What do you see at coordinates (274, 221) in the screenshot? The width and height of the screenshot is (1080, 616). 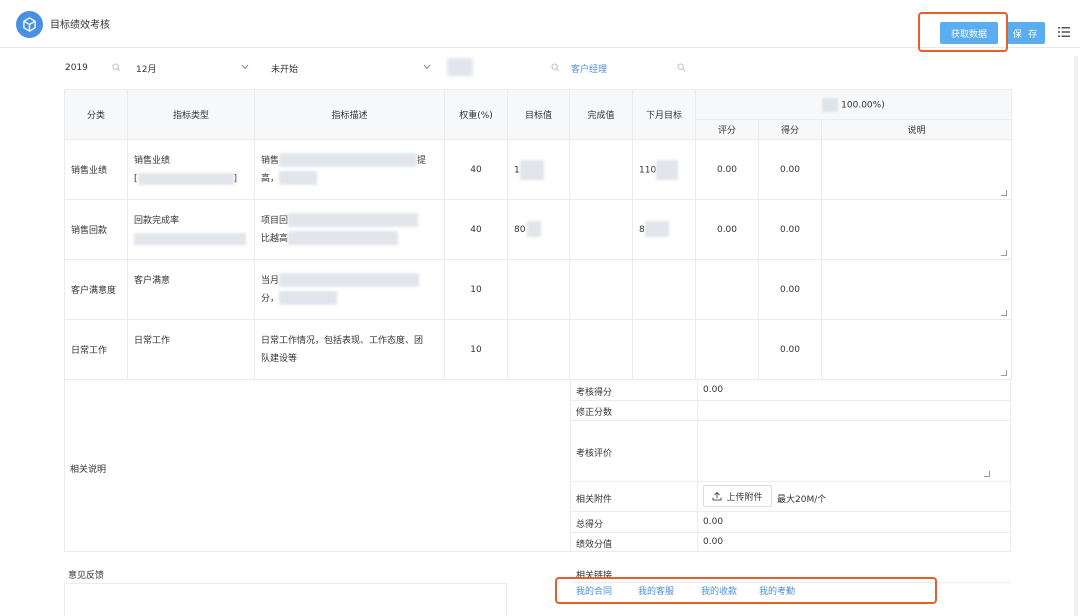 I see `desc-line: 项目回` at bounding box center [274, 221].